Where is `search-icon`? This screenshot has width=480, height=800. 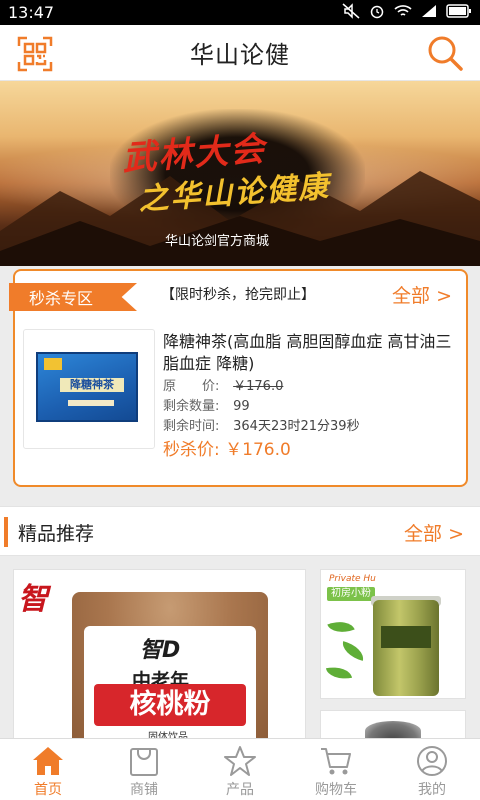 search-icon is located at coordinates (445, 53).